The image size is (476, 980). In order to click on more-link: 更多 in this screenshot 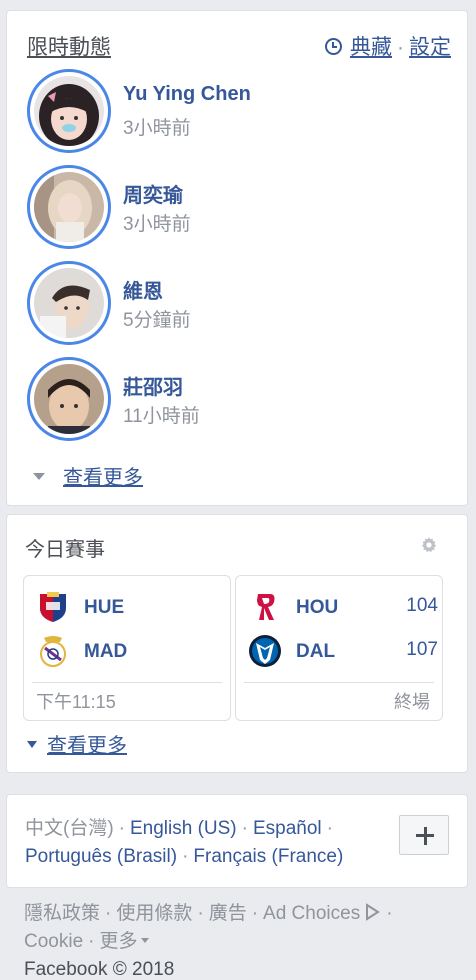, I will do `click(124, 941)`.